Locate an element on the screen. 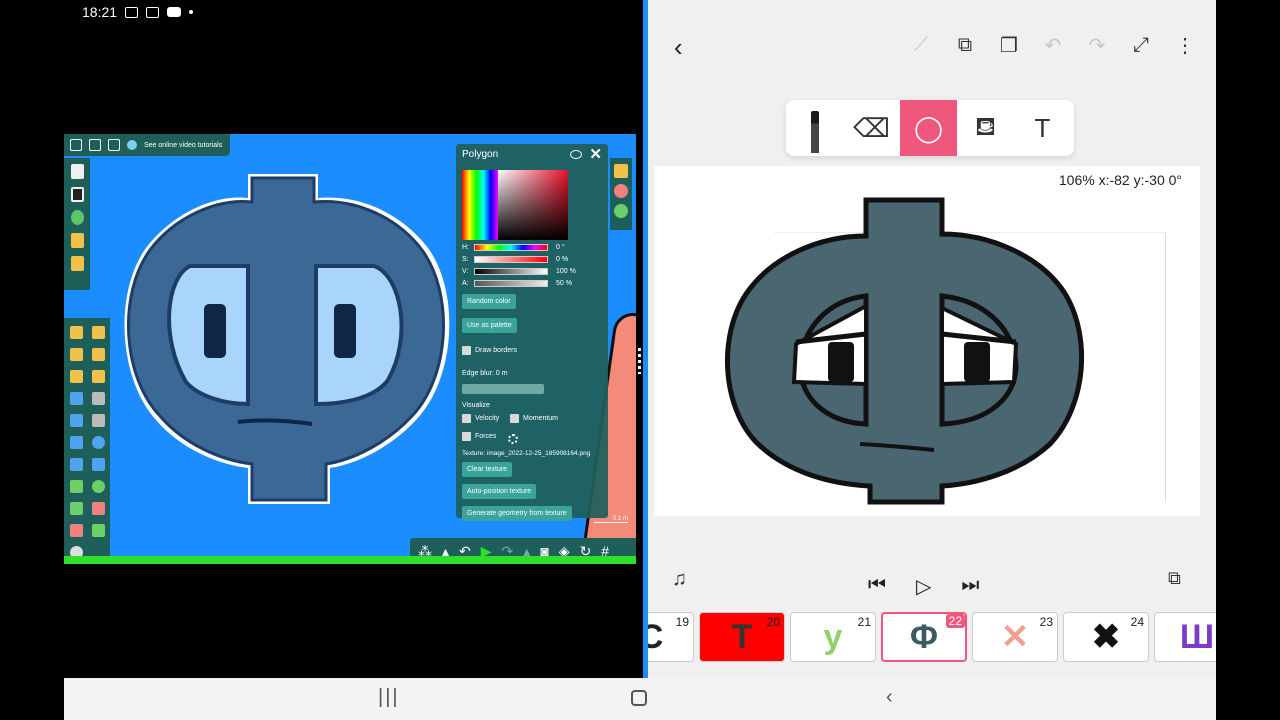  edge-blur-slider is located at coordinates (503, 389).